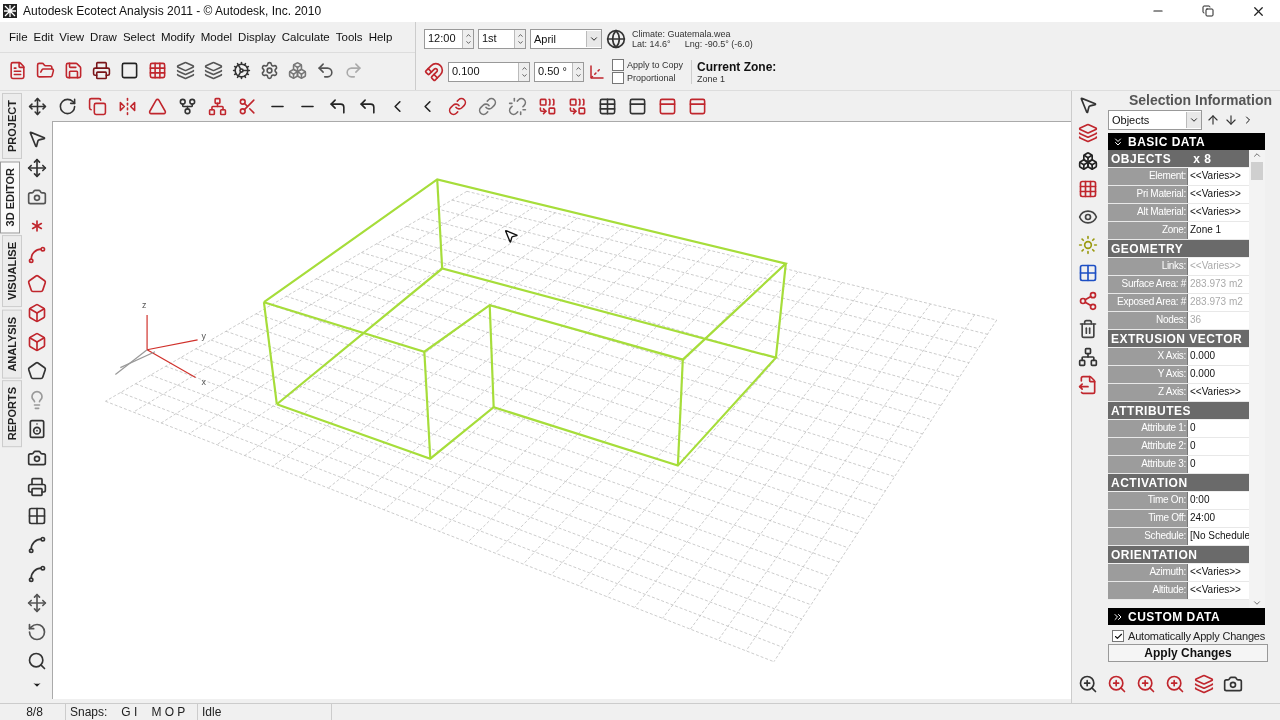  Describe the element at coordinates (12, 271) in the screenshot. I see `side-tab: VISUALISE` at that location.